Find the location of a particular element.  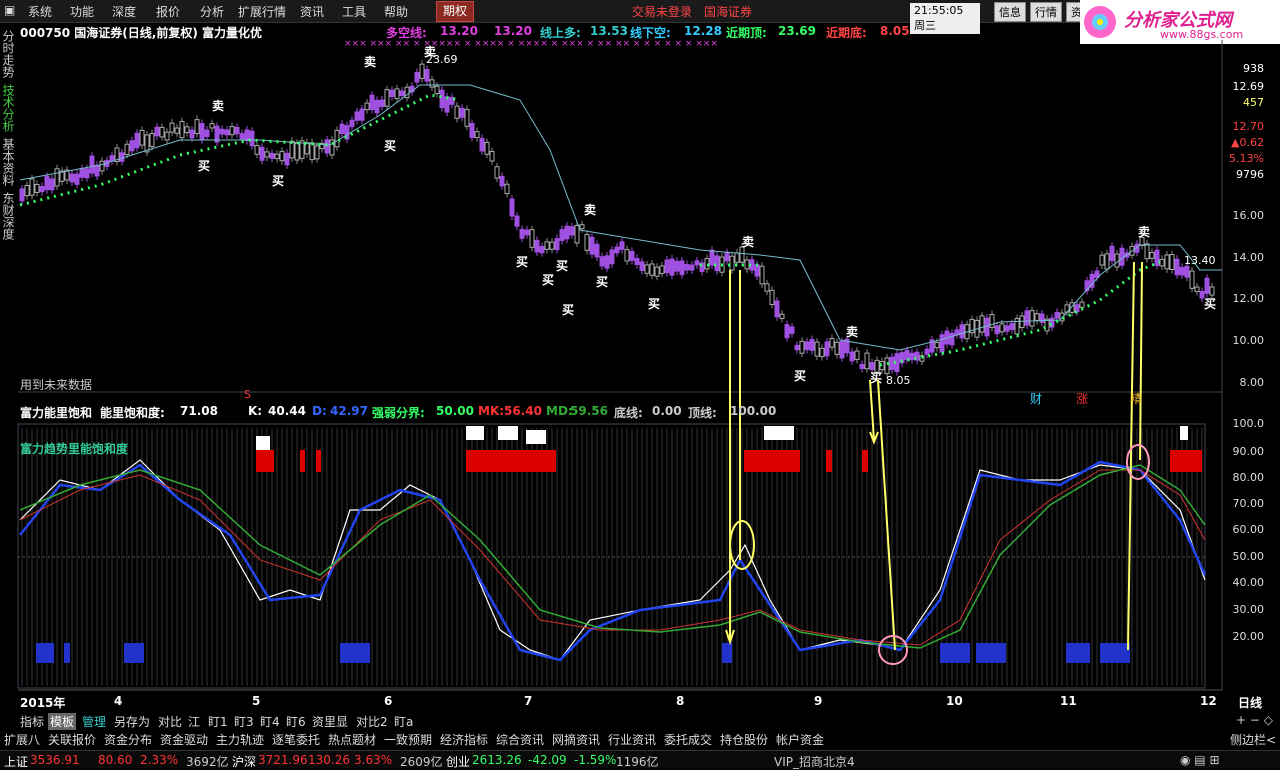

func-zijinqudong: 资金驱动 is located at coordinates (184, 739).